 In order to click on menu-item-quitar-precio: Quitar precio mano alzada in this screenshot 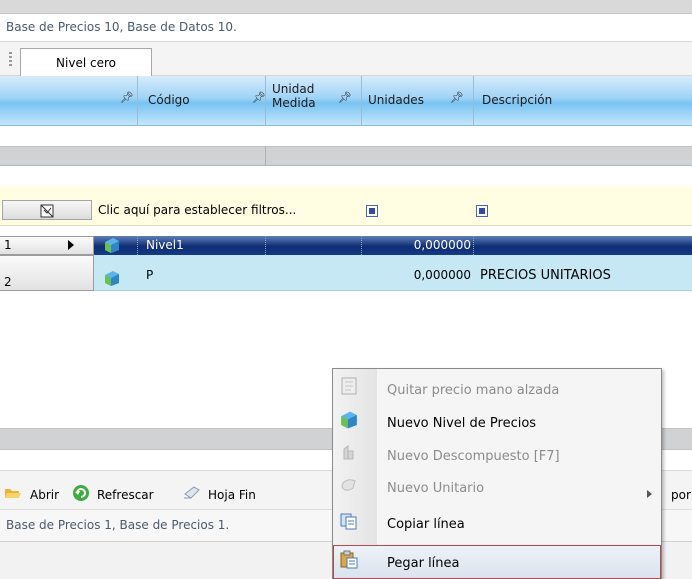, I will do `click(519, 391)`.